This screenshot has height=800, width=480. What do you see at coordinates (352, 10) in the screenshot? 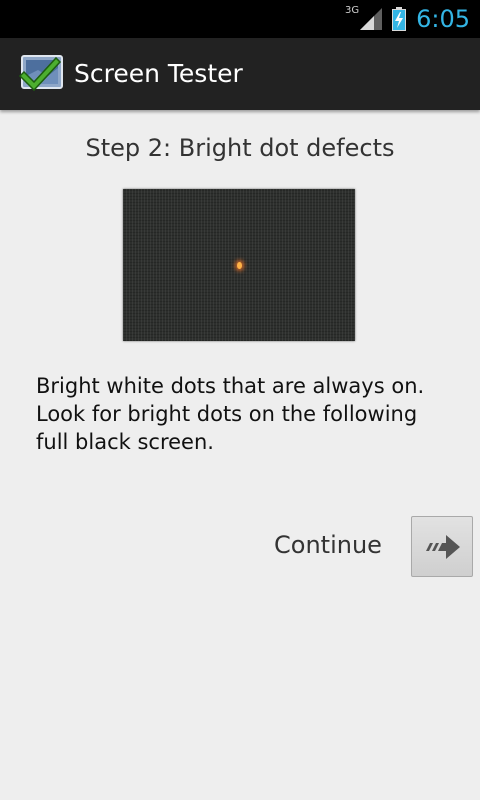
I see `network-type-label: 3G` at bounding box center [352, 10].